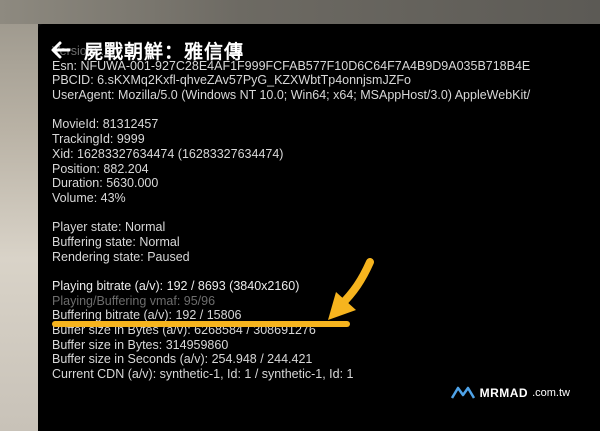 This screenshot has width=600, height=431. I want to click on arrow-left-icon, so click(61, 50).